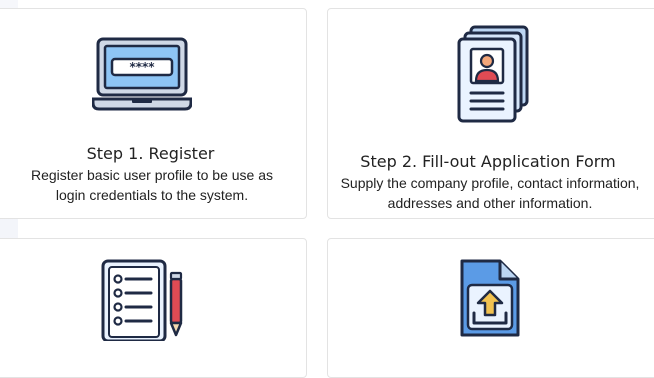  I want to click on laptop-password-icon: ****, so click(142, 74).